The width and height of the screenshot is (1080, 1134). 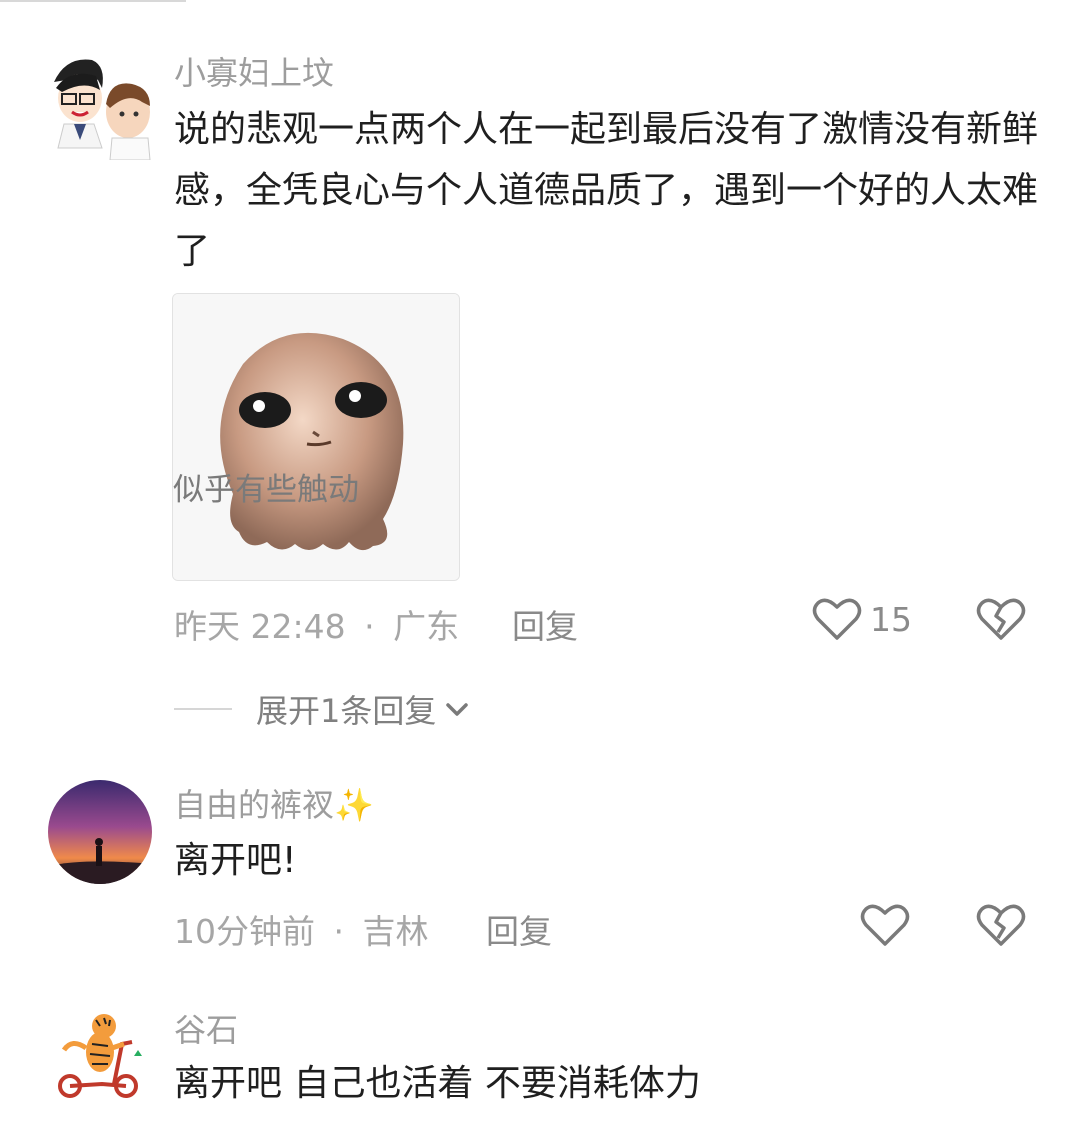 I want to click on sunset-avatar-image, so click(x=100, y=832).